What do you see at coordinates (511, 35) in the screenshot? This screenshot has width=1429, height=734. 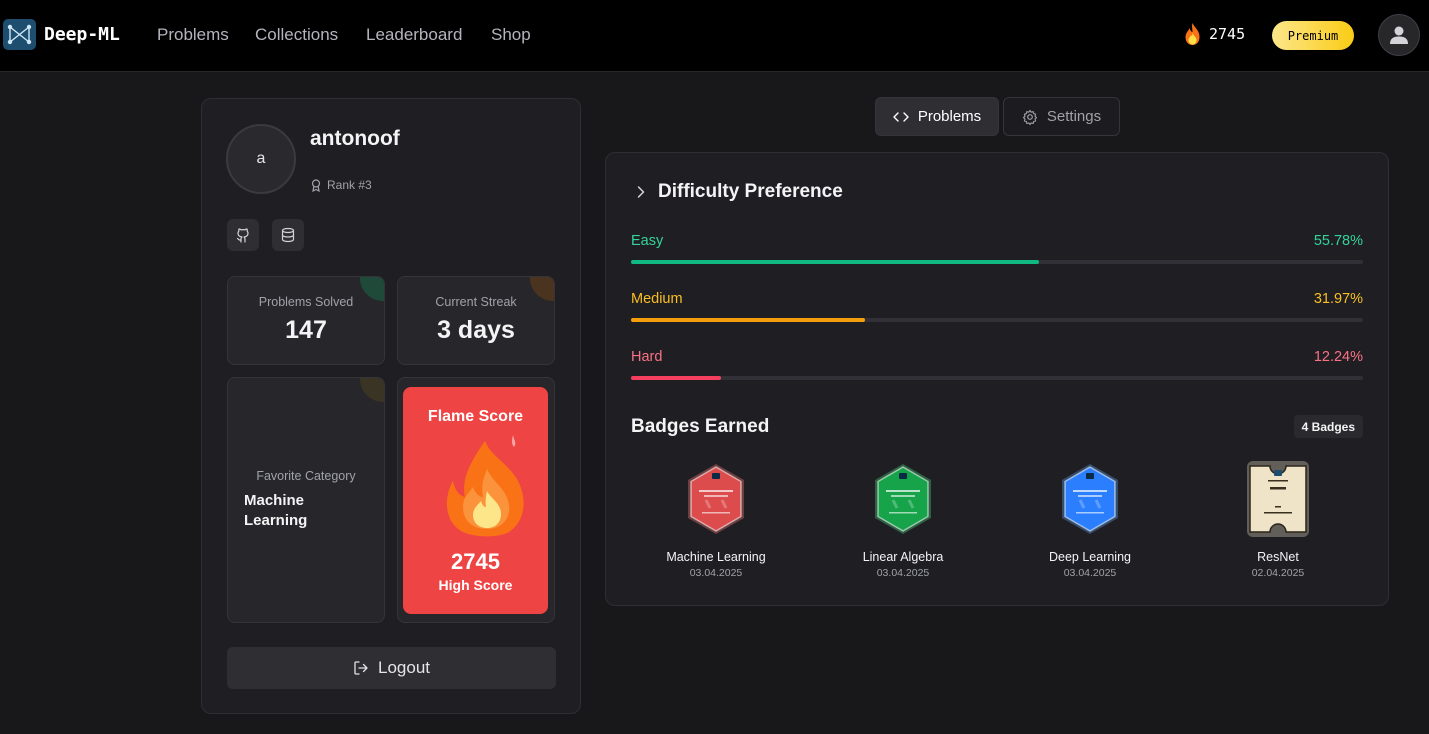 I see `nav-link-shop: Shop` at bounding box center [511, 35].